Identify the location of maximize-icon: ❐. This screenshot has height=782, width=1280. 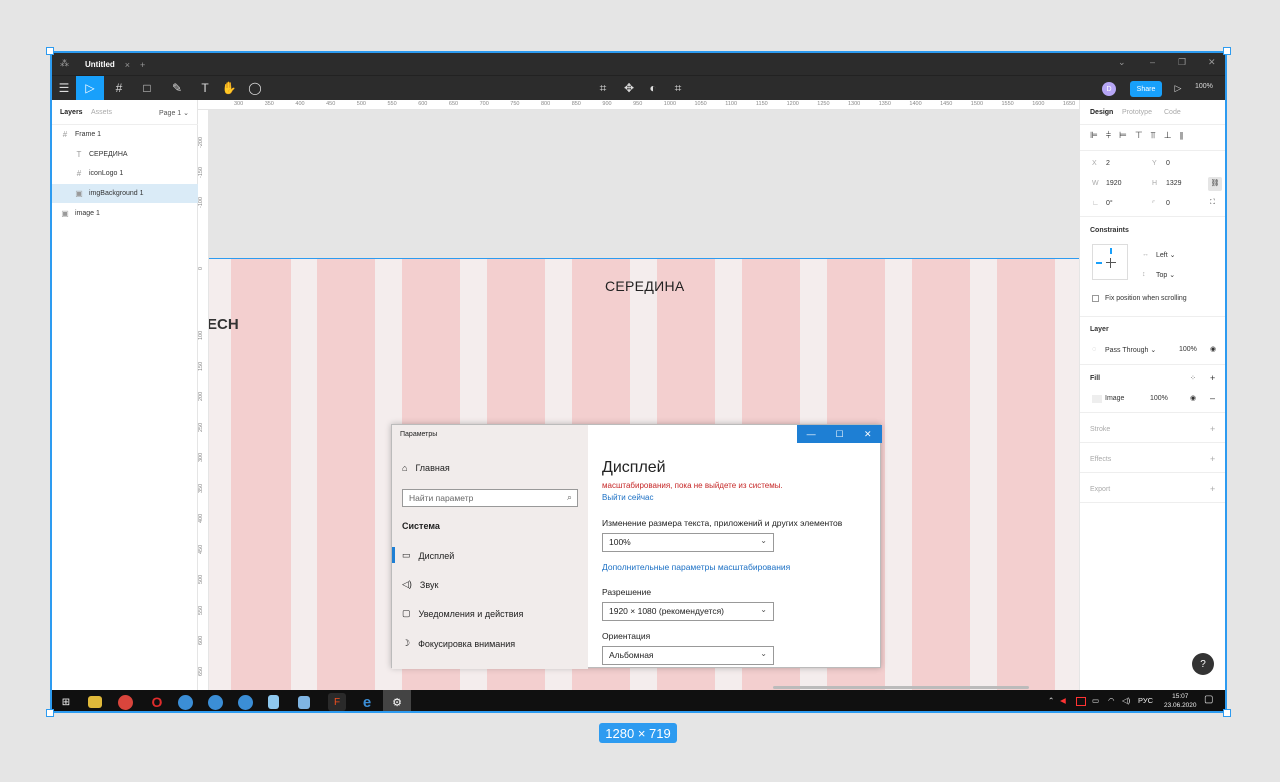
(1182, 62).